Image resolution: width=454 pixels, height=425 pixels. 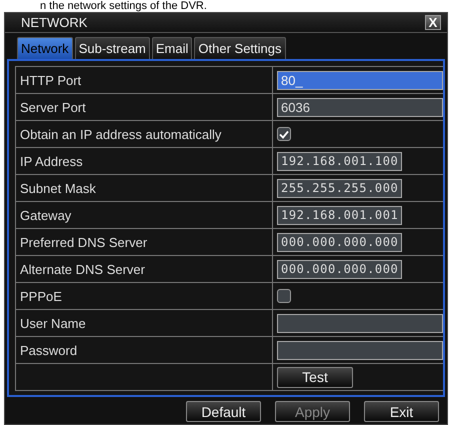 I want to click on field-label: IP Address, so click(x=51, y=161).